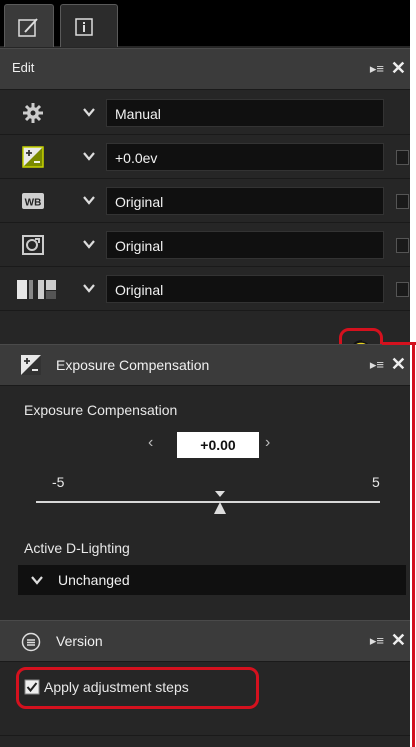 The width and height of the screenshot is (416, 747). I want to click on edit-palette-header: Edit ▸≡ ✕, so click(205, 69).